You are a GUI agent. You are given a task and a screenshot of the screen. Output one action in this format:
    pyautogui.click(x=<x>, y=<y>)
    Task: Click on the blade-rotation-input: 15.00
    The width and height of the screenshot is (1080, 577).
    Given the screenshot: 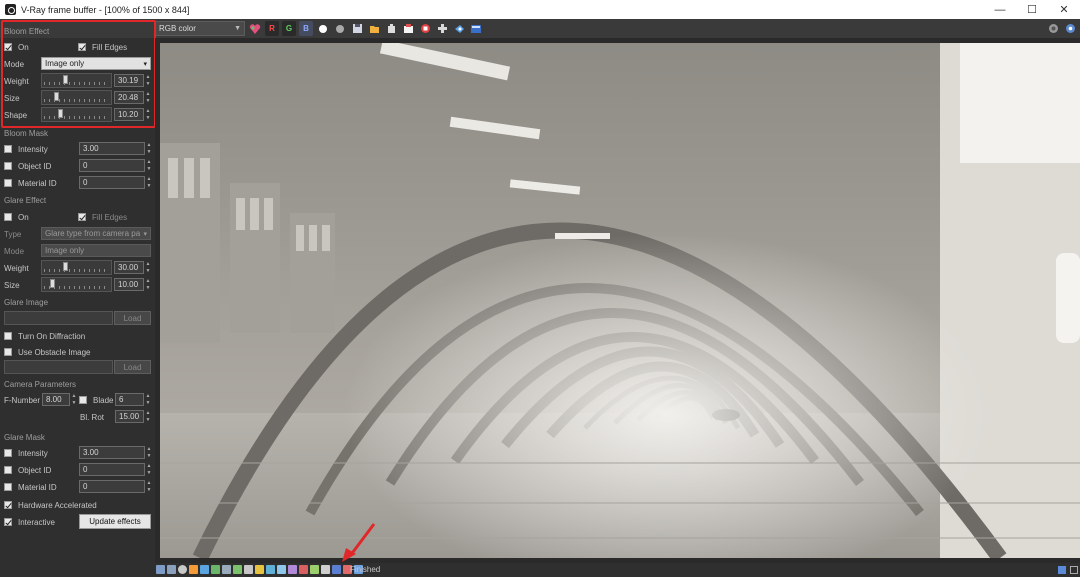 What is the action you would take?
    pyautogui.click(x=129, y=416)
    